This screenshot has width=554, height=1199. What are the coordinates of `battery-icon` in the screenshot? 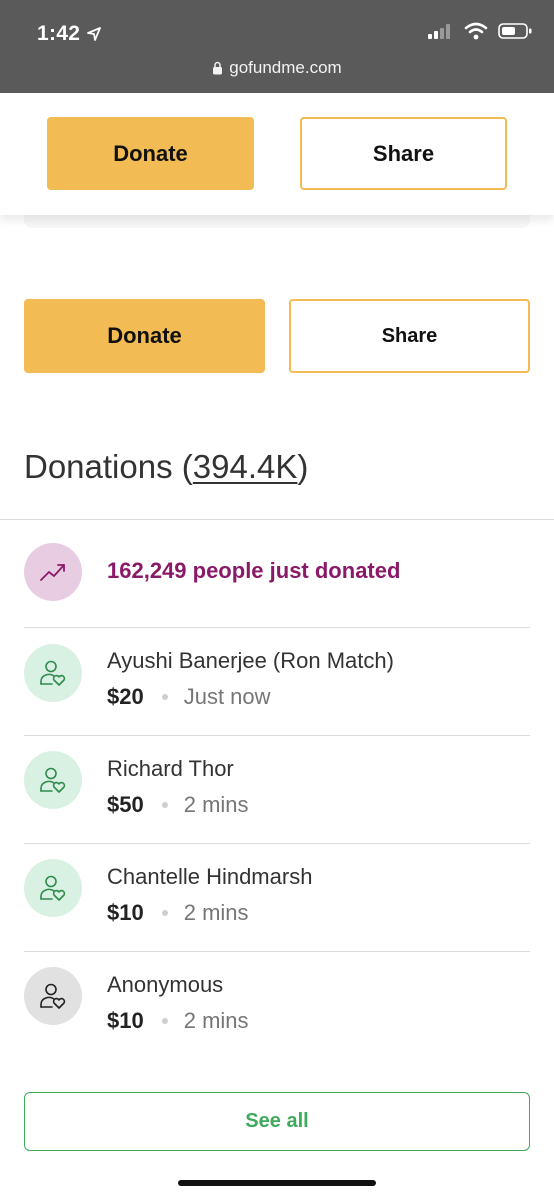 It's located at (515, 31).